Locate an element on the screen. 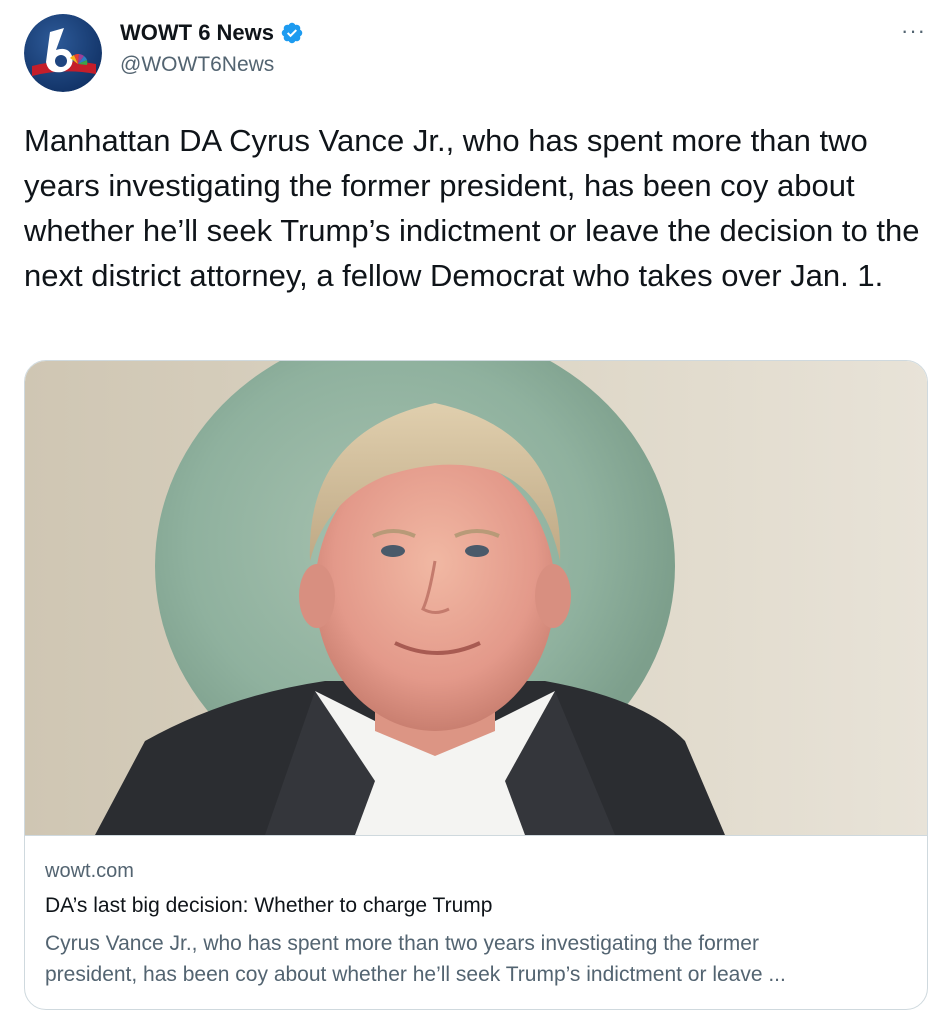 This screenshot has width=952, height=1024. wowt-6-nbc-logo-icon is located at coordinates (63, 53).